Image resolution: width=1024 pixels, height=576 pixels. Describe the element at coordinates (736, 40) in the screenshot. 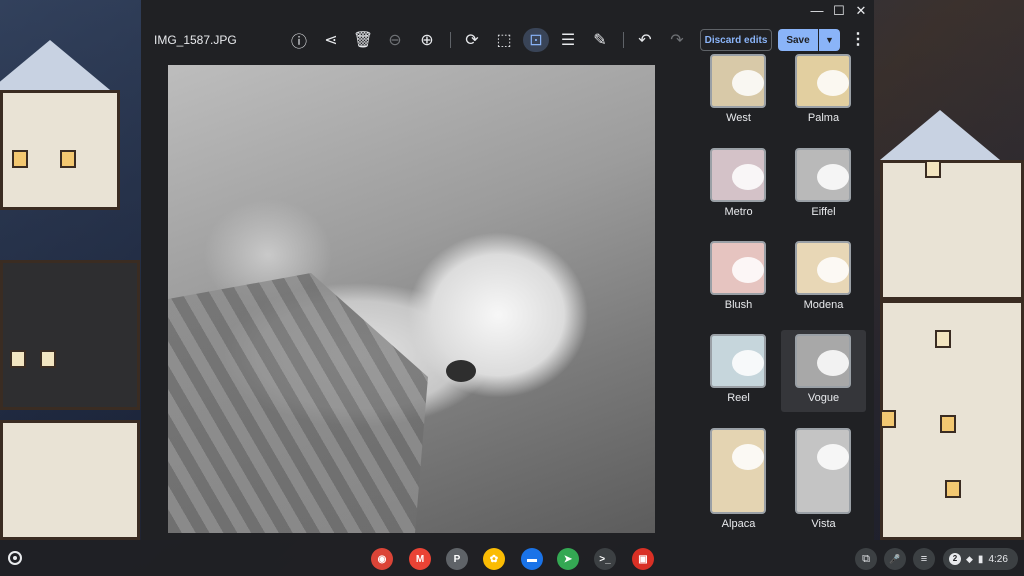

I see `discard-edits-button: Discard edits` at that location.